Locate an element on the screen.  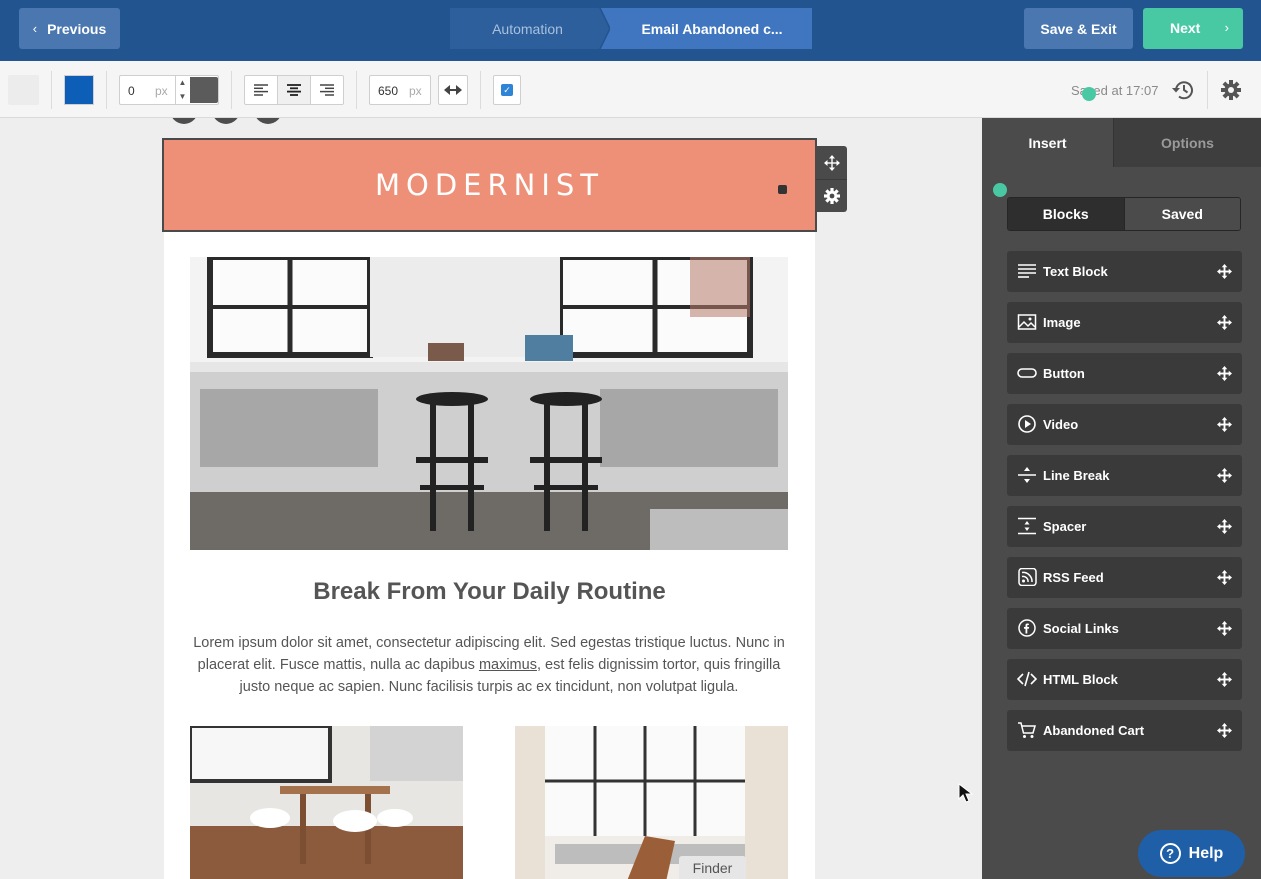
border-width-value: 0 is located at coordinates (131, 91).